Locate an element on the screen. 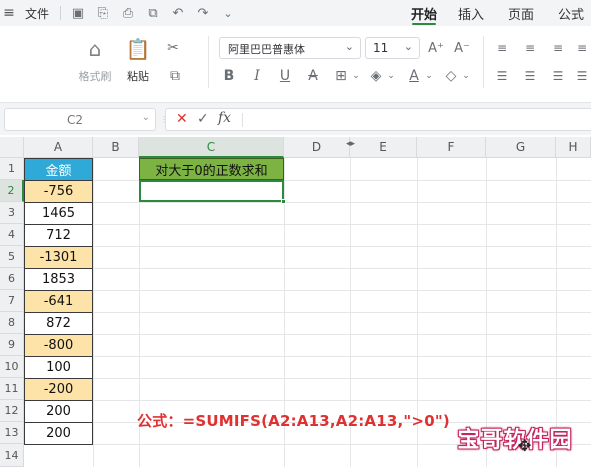 This screenshot has width=591, height=467. cell-a13: 200 is located at coordinates (58, 433).